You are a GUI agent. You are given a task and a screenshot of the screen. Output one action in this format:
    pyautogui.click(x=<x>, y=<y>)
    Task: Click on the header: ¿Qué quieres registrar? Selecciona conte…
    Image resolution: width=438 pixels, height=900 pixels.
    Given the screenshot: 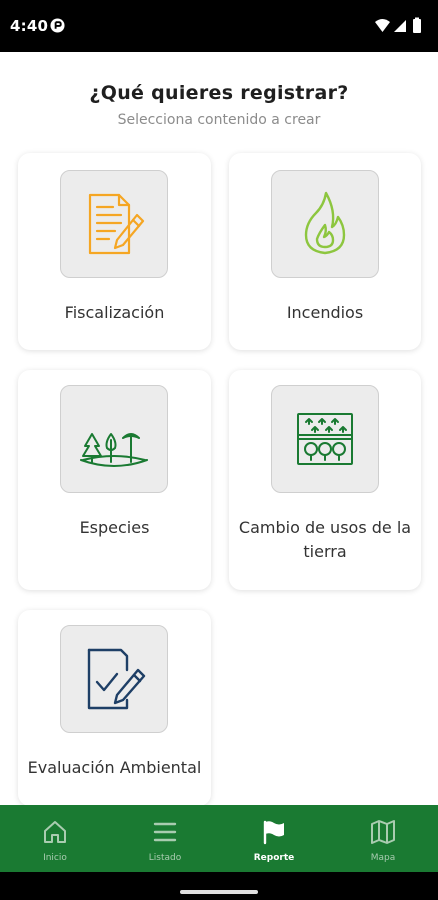 What is the action you would take?
    pyautogui.click(x=219, y=105)
    